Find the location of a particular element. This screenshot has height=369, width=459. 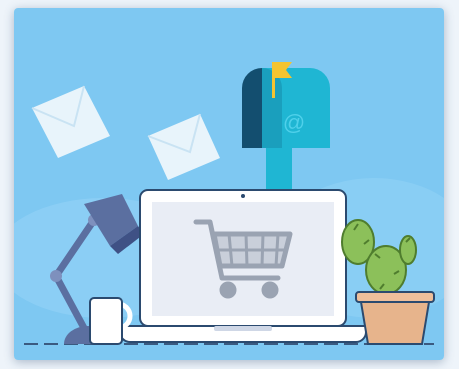

mailbox-post is located at coordinates (279, 171).